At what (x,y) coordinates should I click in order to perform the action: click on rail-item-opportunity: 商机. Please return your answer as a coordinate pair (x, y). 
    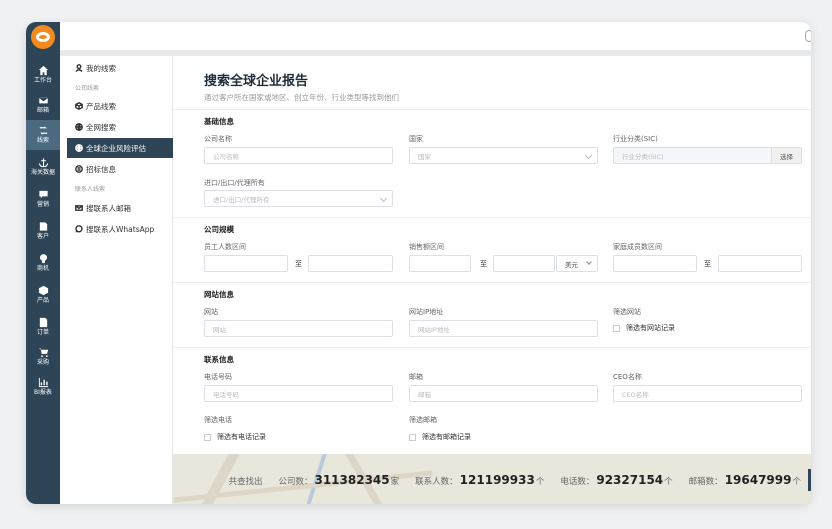
    Looking at the image, I should click on (43, 263).